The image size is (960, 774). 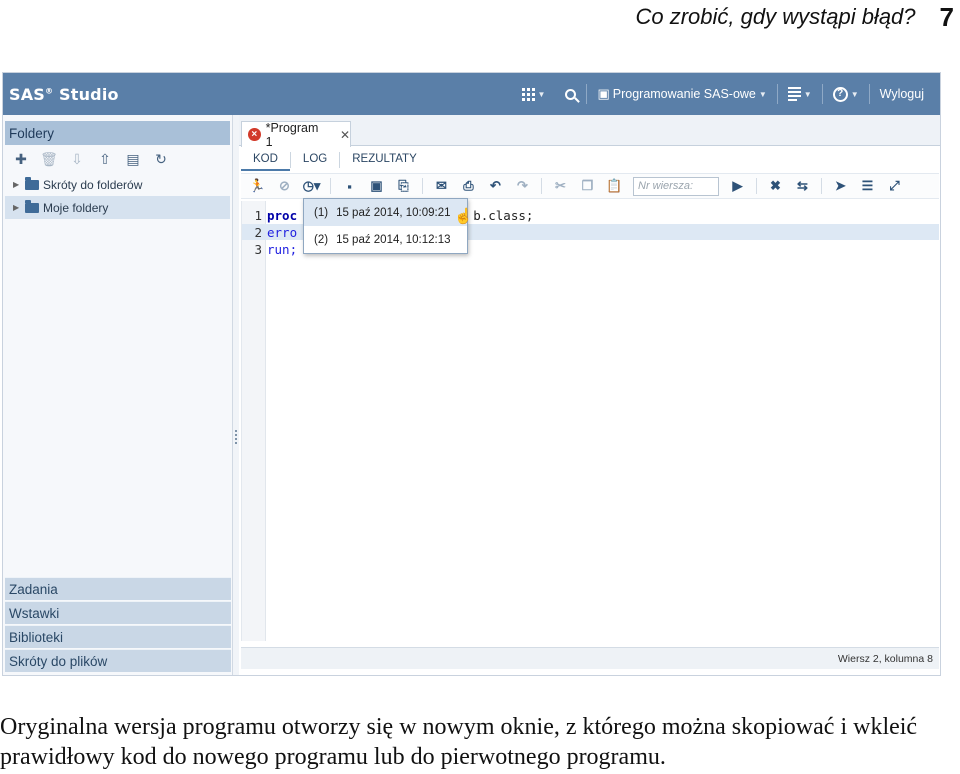 I want to click on format-icon: ⇆, so click(x=802, y=186).